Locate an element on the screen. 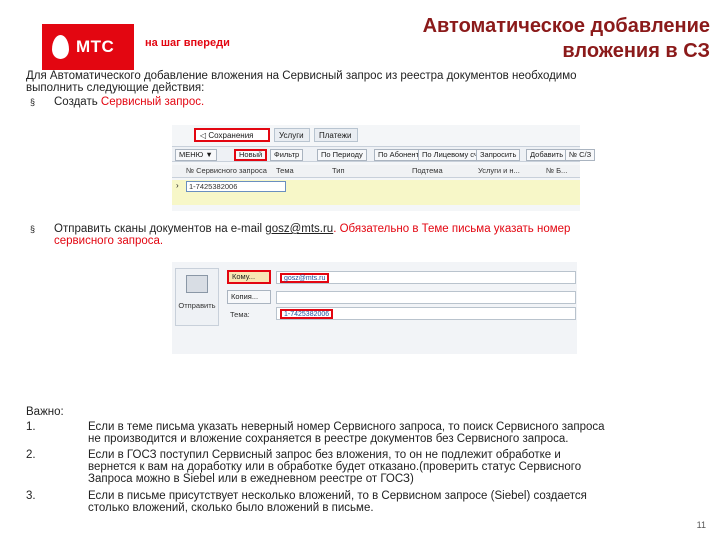 Image resolution: width=720 pixels, height=540 pixels. filter-button: Фильтр is located at coordinates (287, 155).